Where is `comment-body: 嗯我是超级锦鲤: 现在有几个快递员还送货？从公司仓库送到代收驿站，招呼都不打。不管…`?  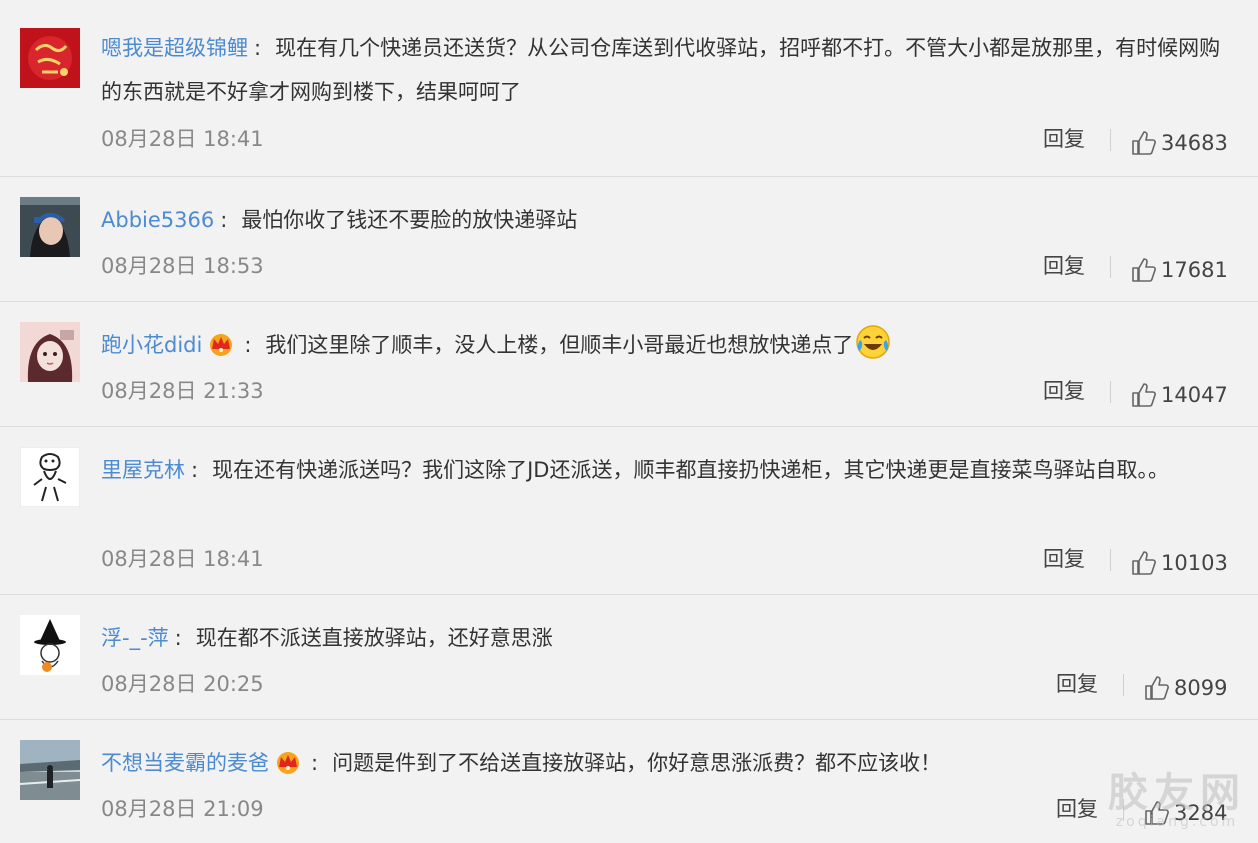
comment-body: 嗯我是超级锦鲤: 现在有几个快递员还送货？从公司仓库送到代收驿站，招呼都不打。不管… is located at coordinates (669, 70).